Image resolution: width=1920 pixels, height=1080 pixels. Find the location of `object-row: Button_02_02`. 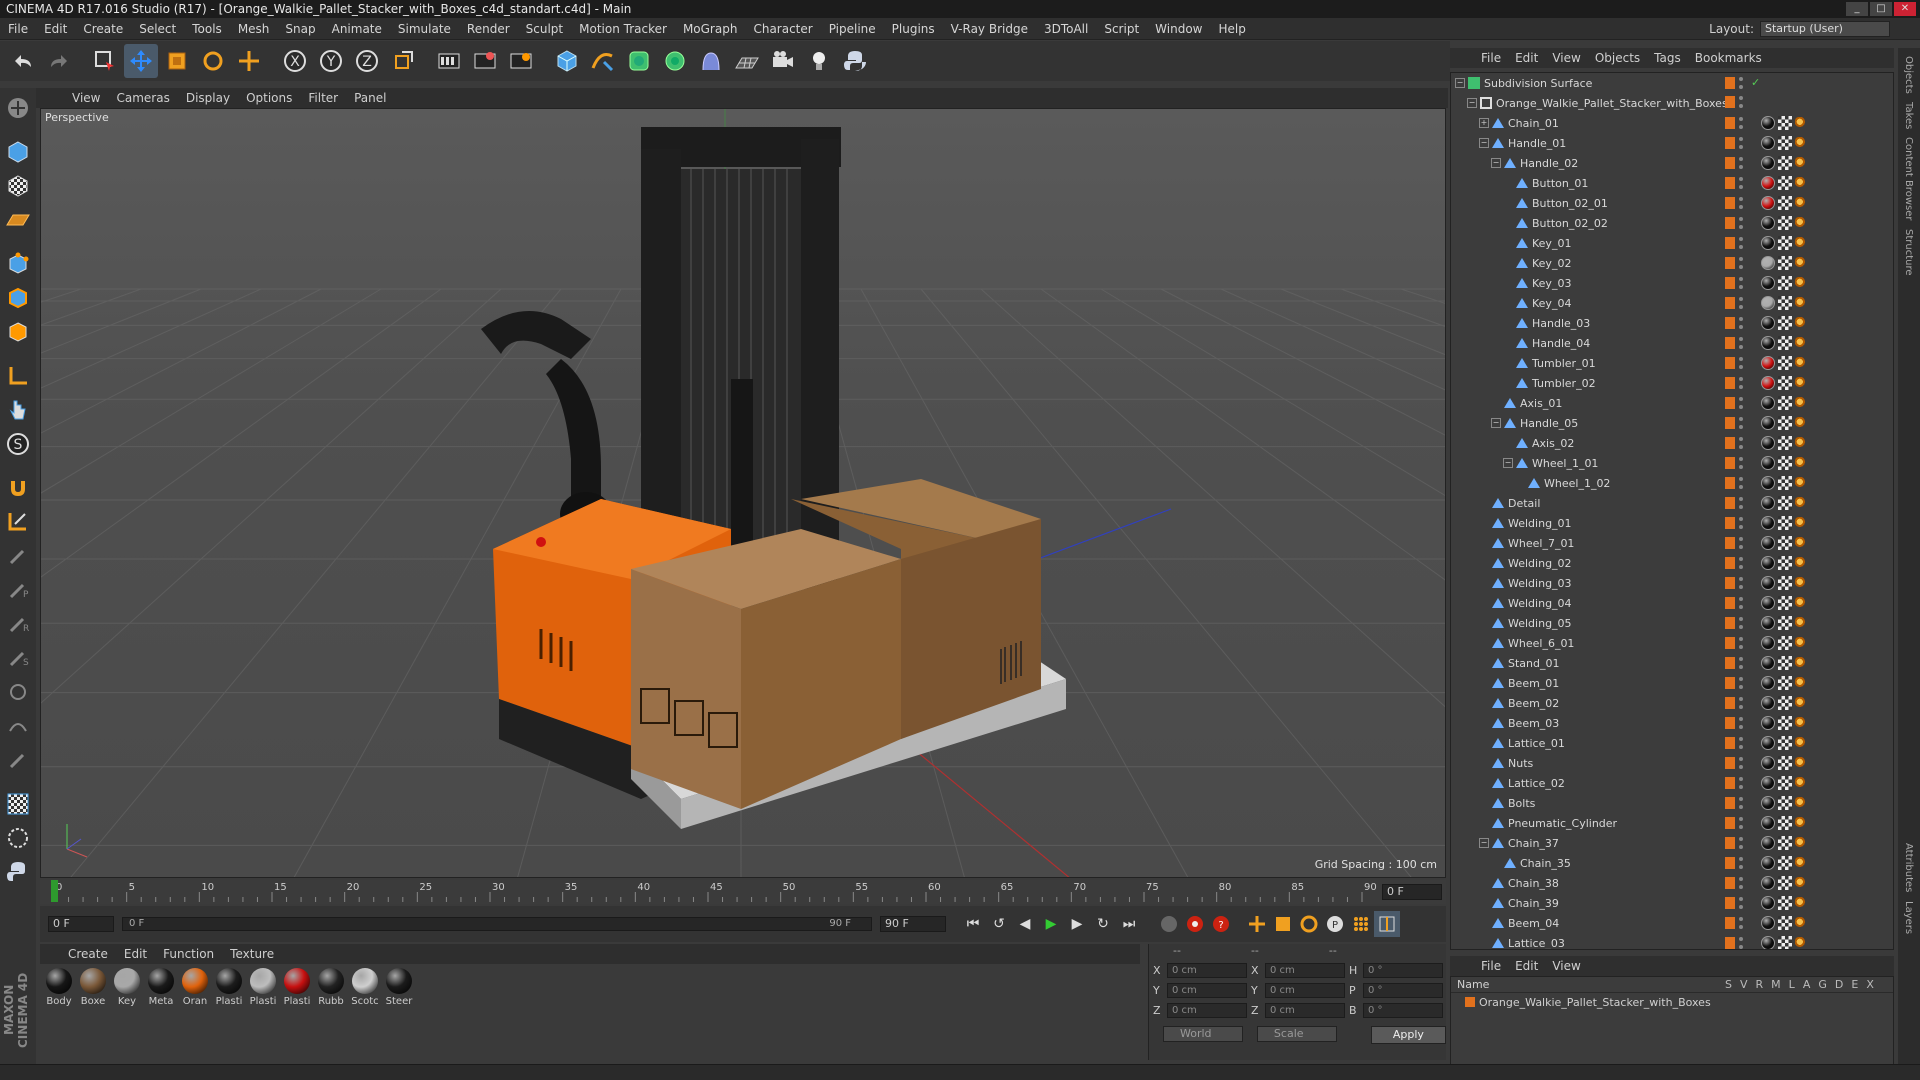

object-row: Button_02_02 is located at coordinates (1672, 223).